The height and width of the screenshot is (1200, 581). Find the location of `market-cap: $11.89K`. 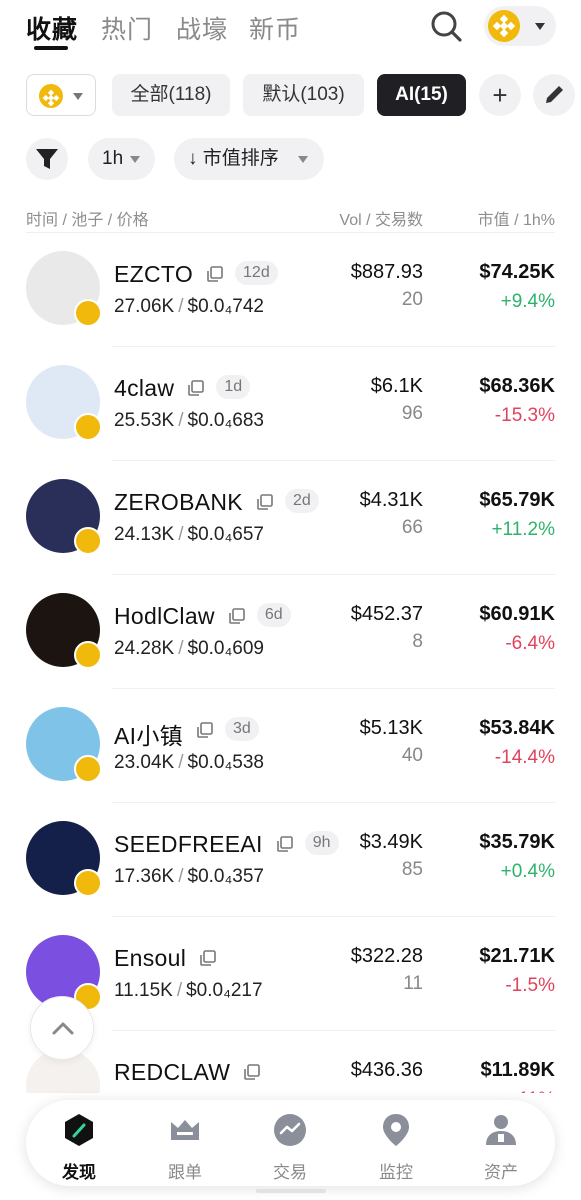

market-cap: $11.89K is located at coordinates (517, 1070).